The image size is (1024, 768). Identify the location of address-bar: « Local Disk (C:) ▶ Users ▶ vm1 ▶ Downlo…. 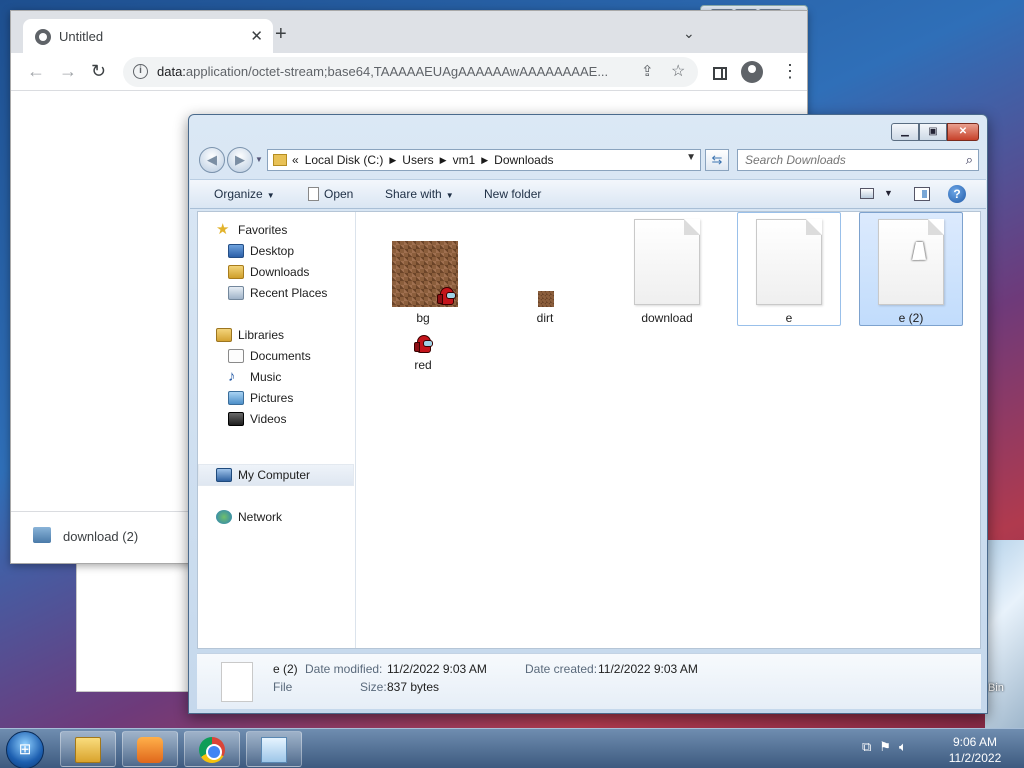
(484, 160).